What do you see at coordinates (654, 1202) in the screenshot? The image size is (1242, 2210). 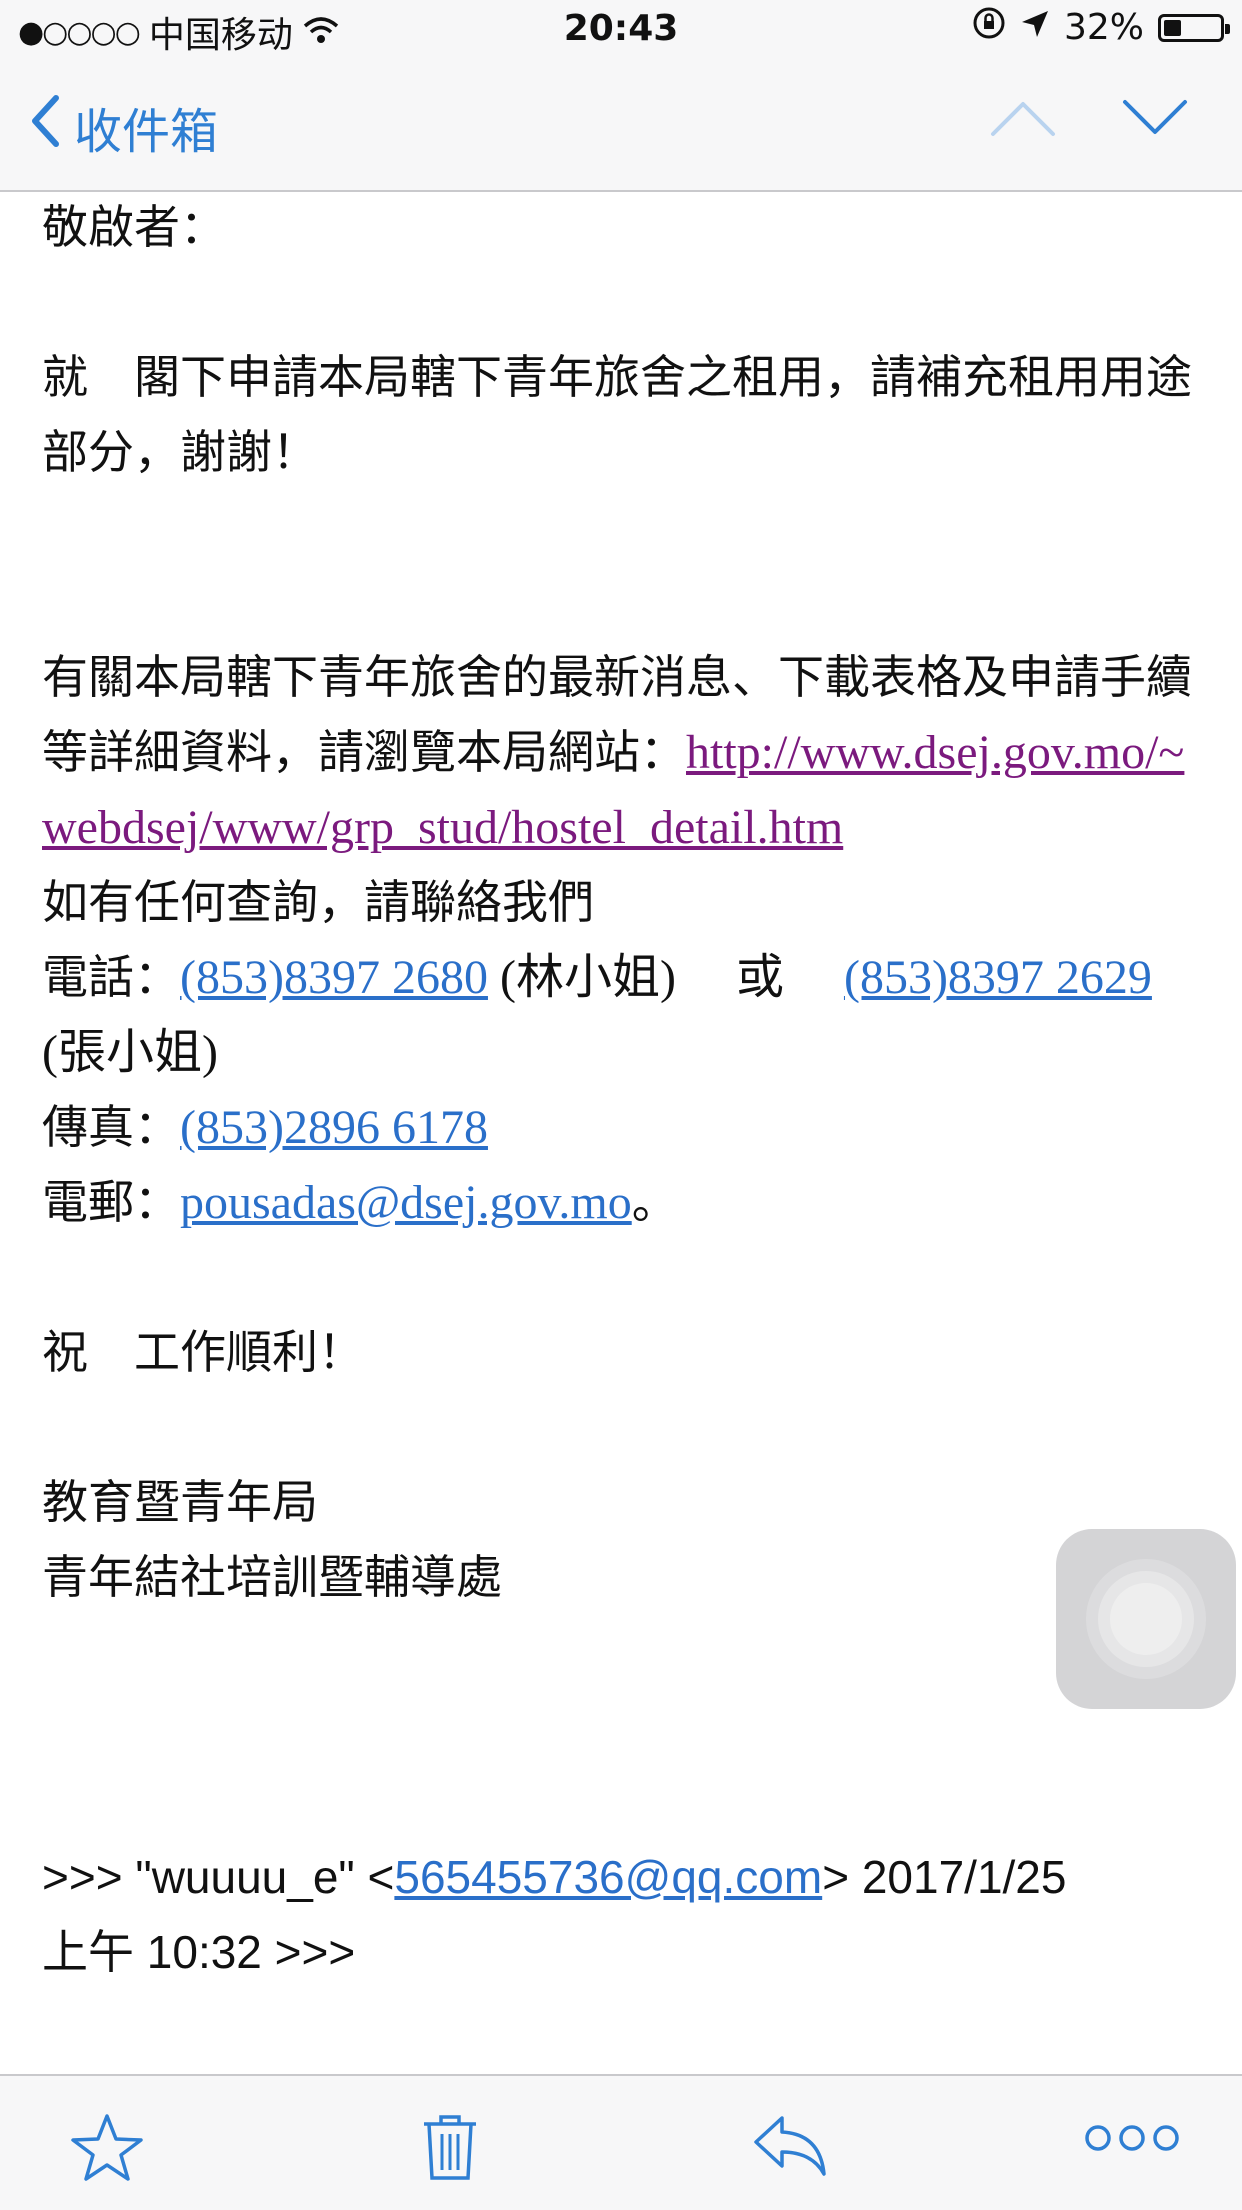 I see `email-suffix: 。` at bounding box center [654, 1202].